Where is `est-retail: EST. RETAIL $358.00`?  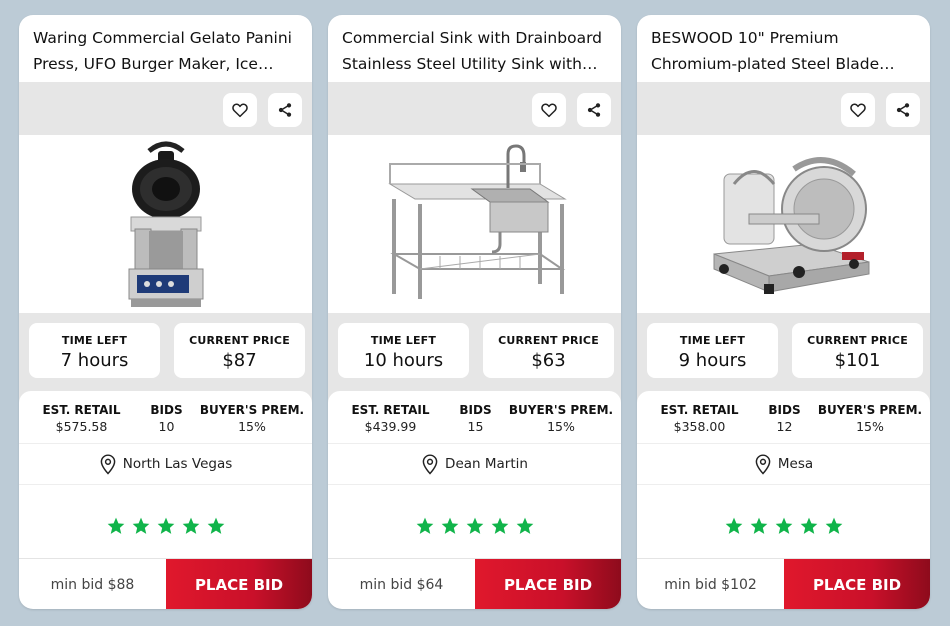 est-retail: EST. RETAIL $358.00 is located at coordinates (699, 418).